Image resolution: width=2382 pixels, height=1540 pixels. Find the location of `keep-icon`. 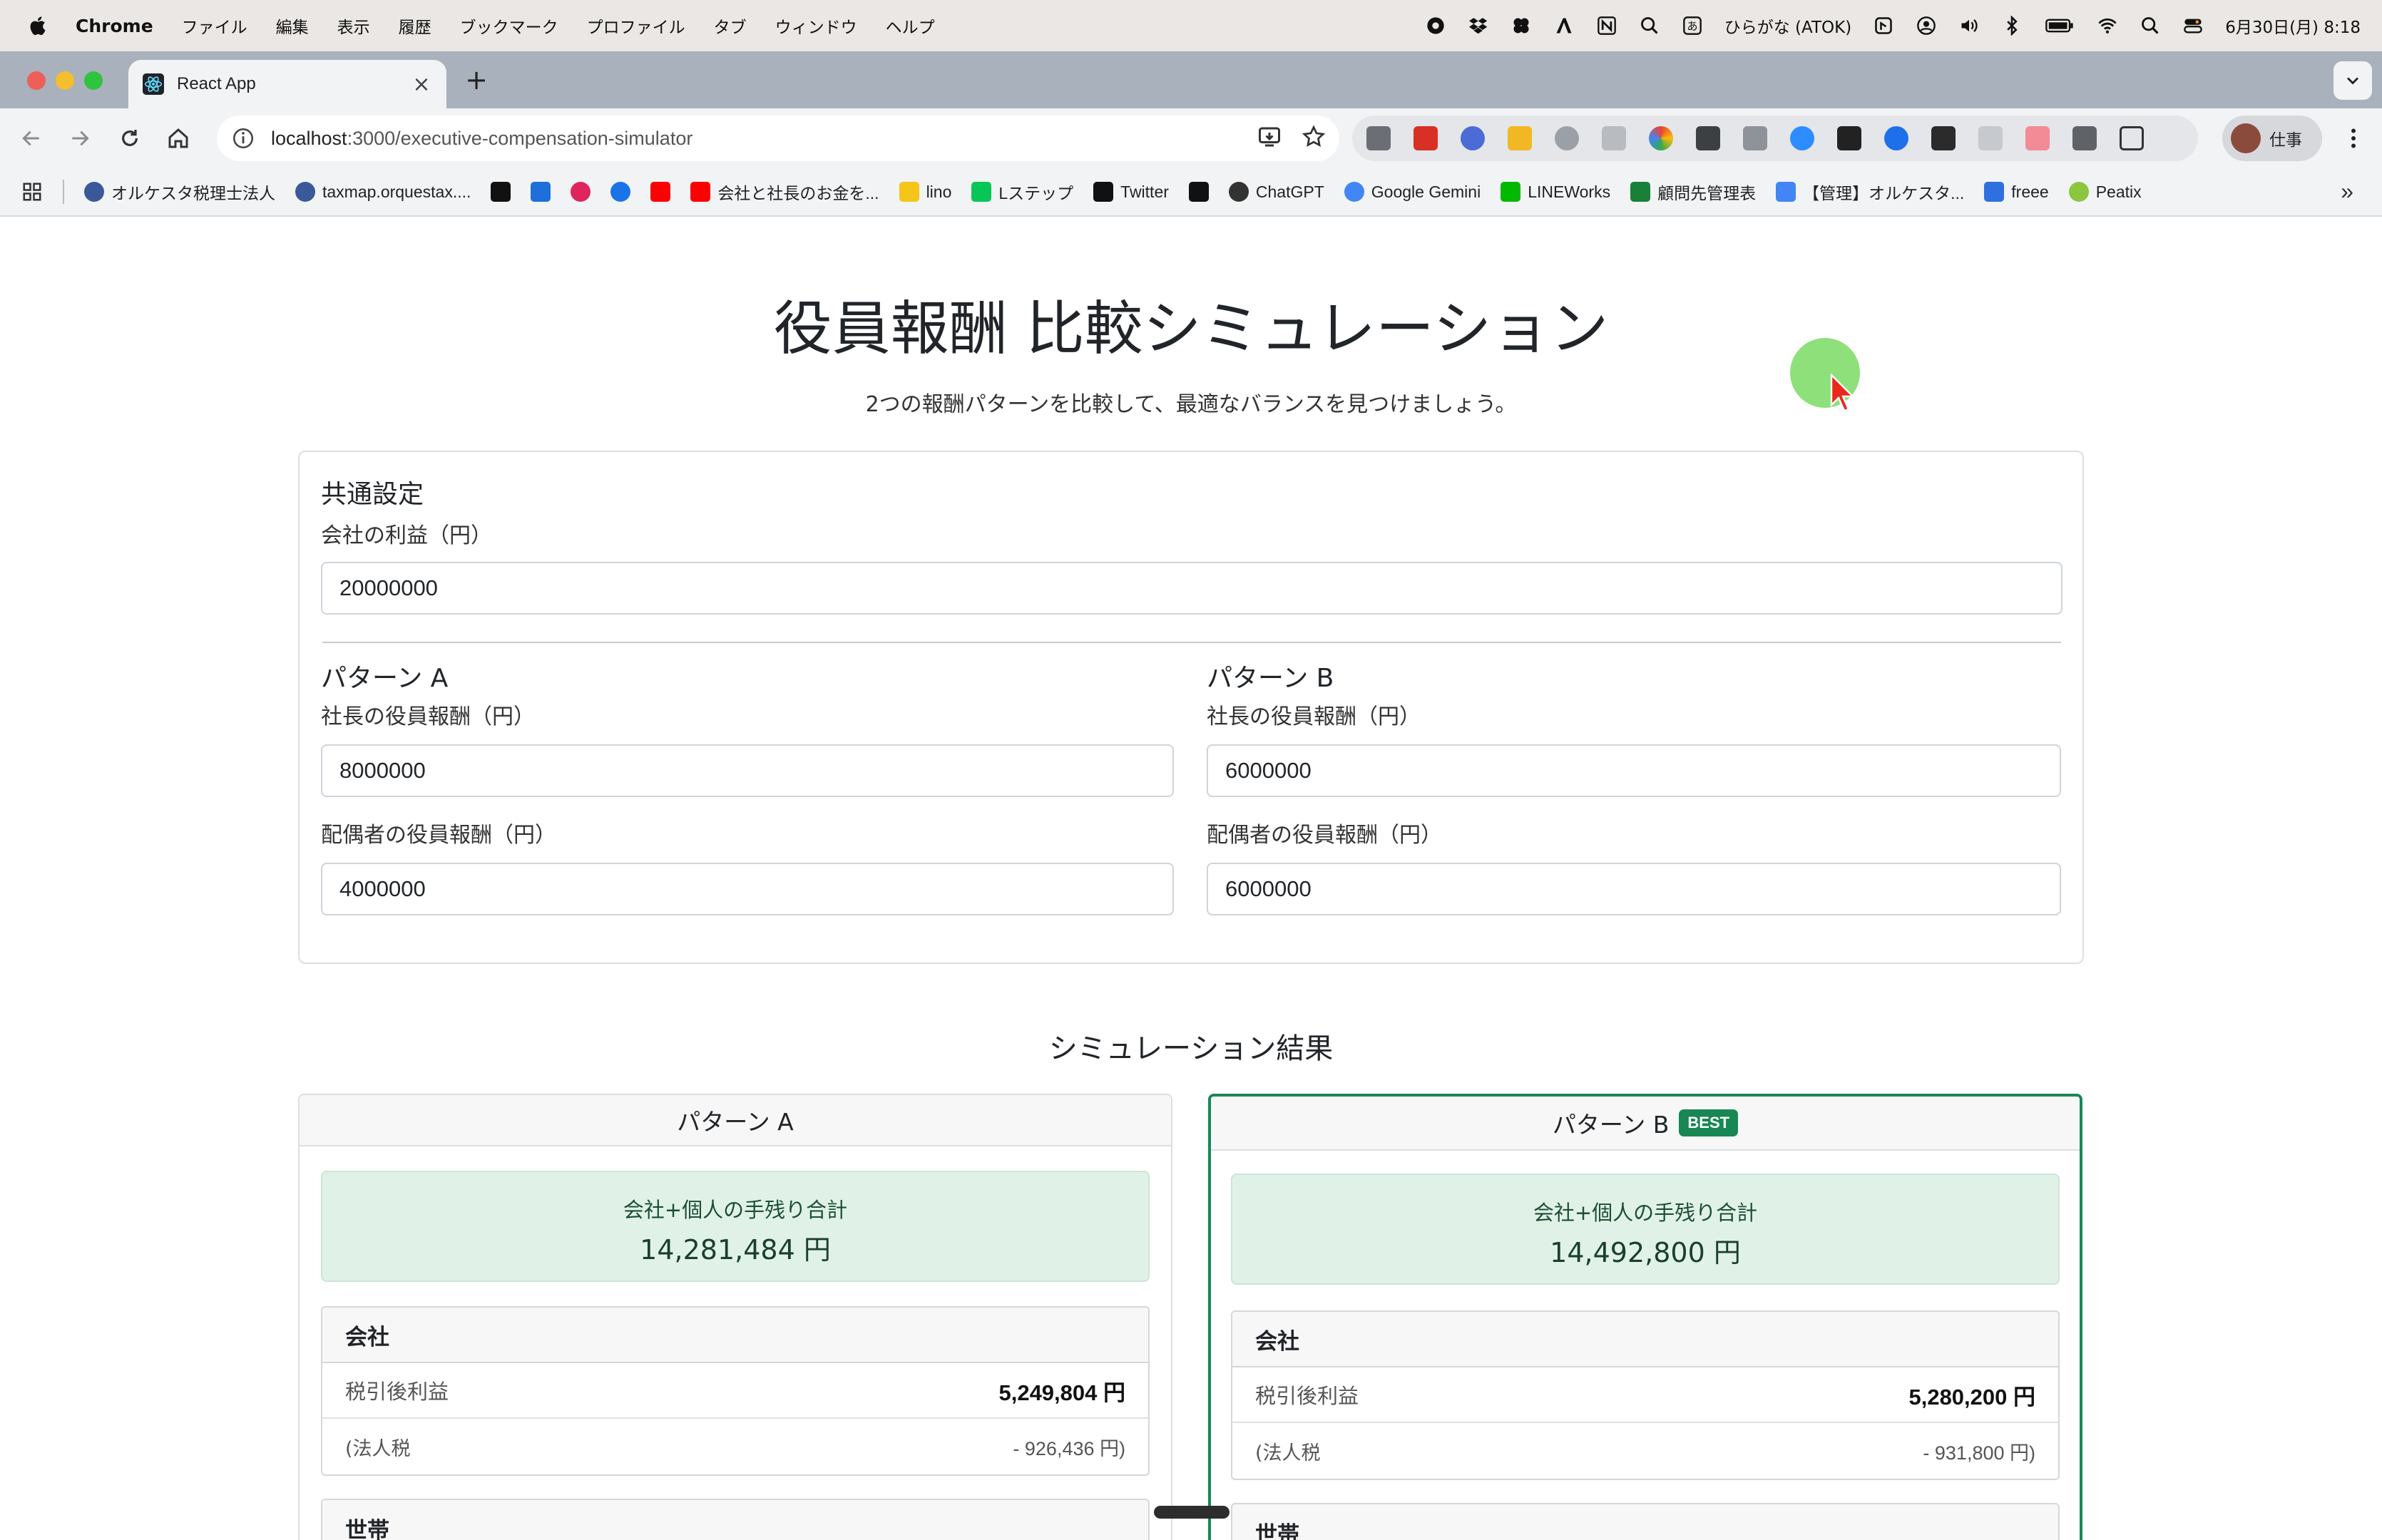

keep-icon is located at coordinates (1520, 138).